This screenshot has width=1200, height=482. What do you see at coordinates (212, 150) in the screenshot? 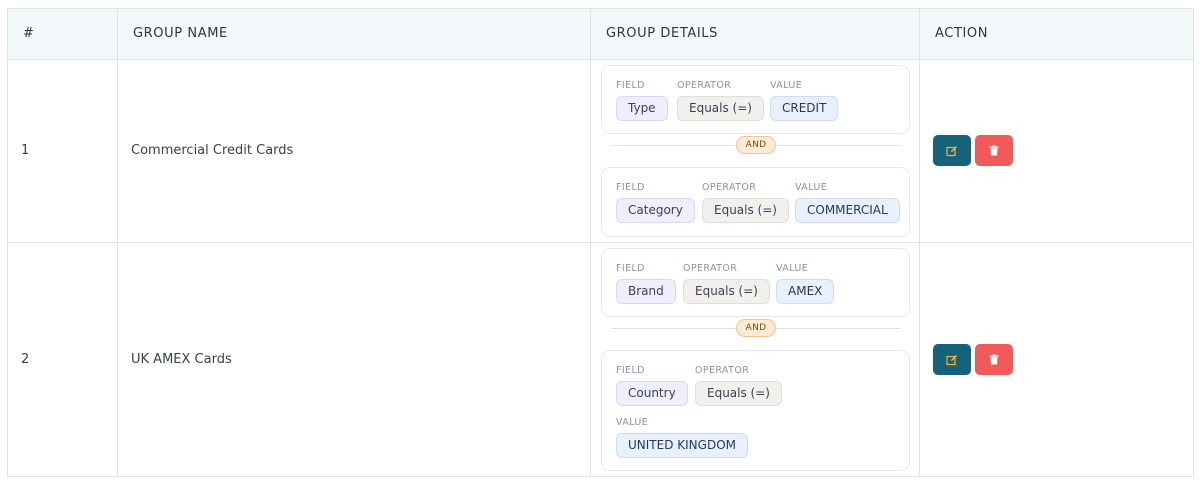
I see `group-name: Commercial Credit Cards` at bounding box center [212, 150].